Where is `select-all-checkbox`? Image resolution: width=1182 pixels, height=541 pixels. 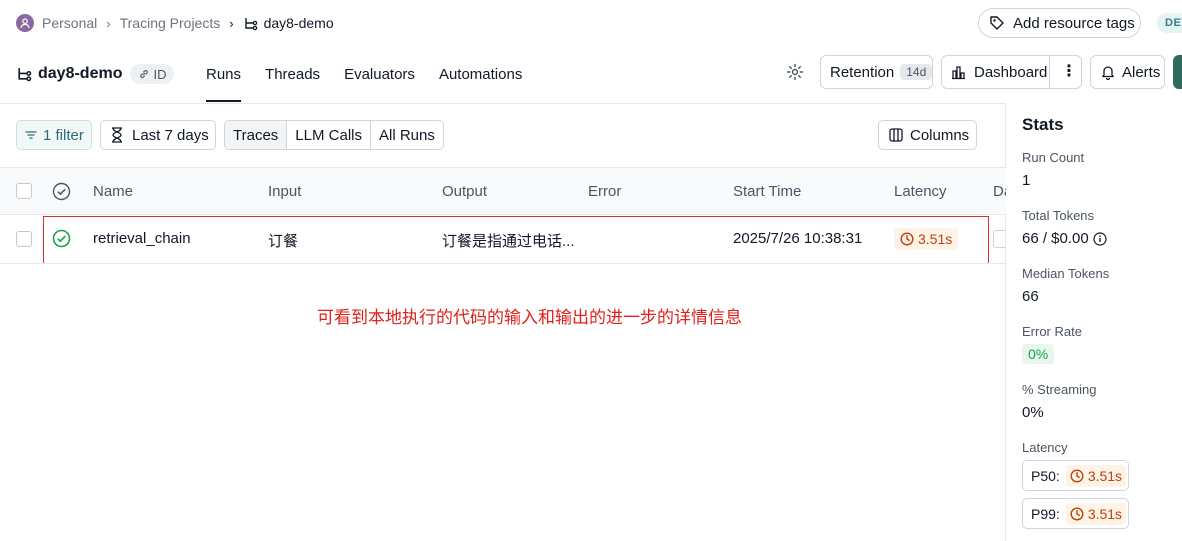
select-all-checkbox is located at coordinates (24, 191).